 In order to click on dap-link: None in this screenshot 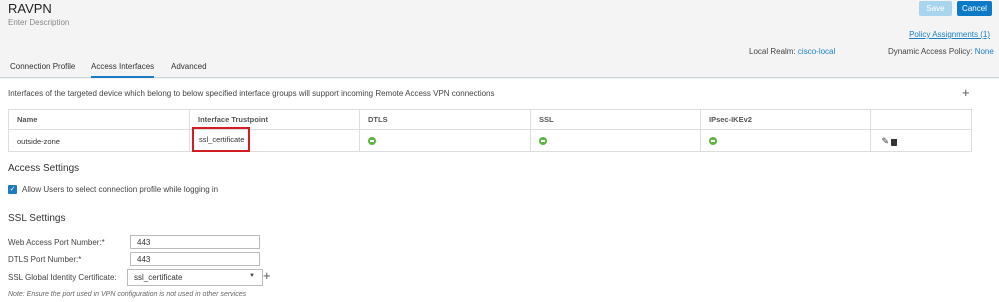, I will do `click(984, 51)`.